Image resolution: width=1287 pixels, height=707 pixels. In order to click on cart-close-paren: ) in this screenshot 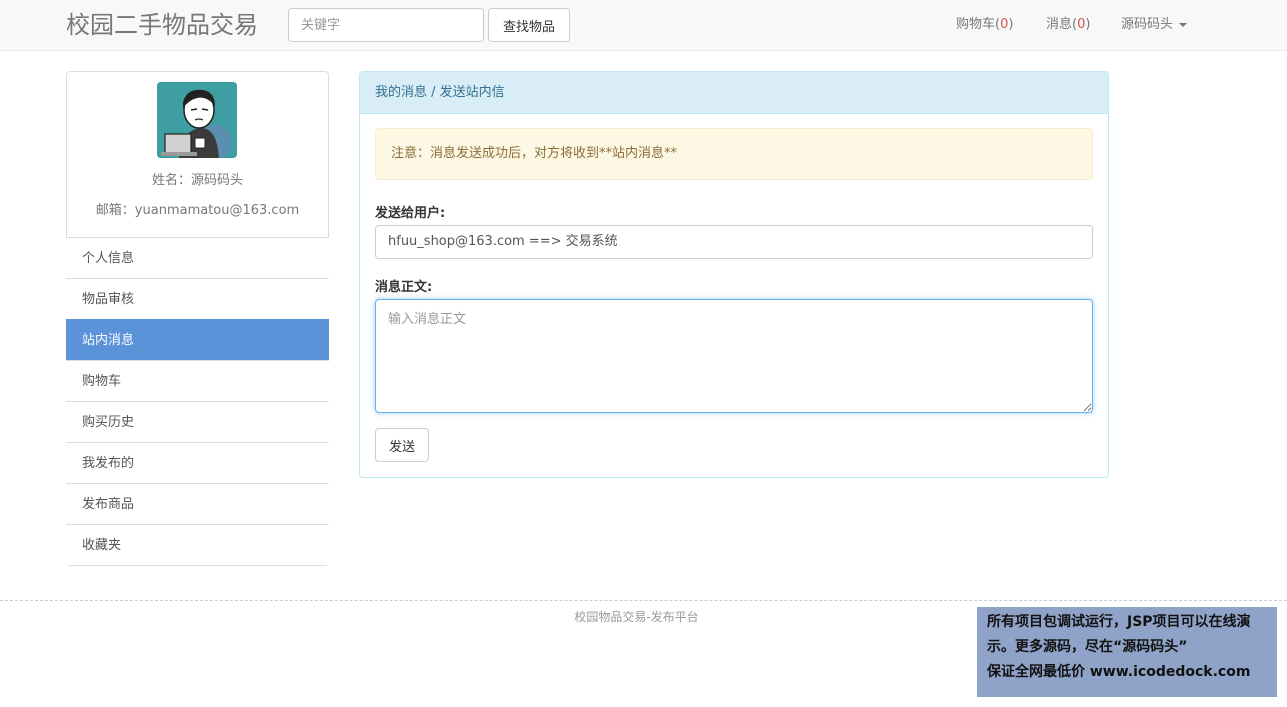, I will do `click(1011, 24)`.